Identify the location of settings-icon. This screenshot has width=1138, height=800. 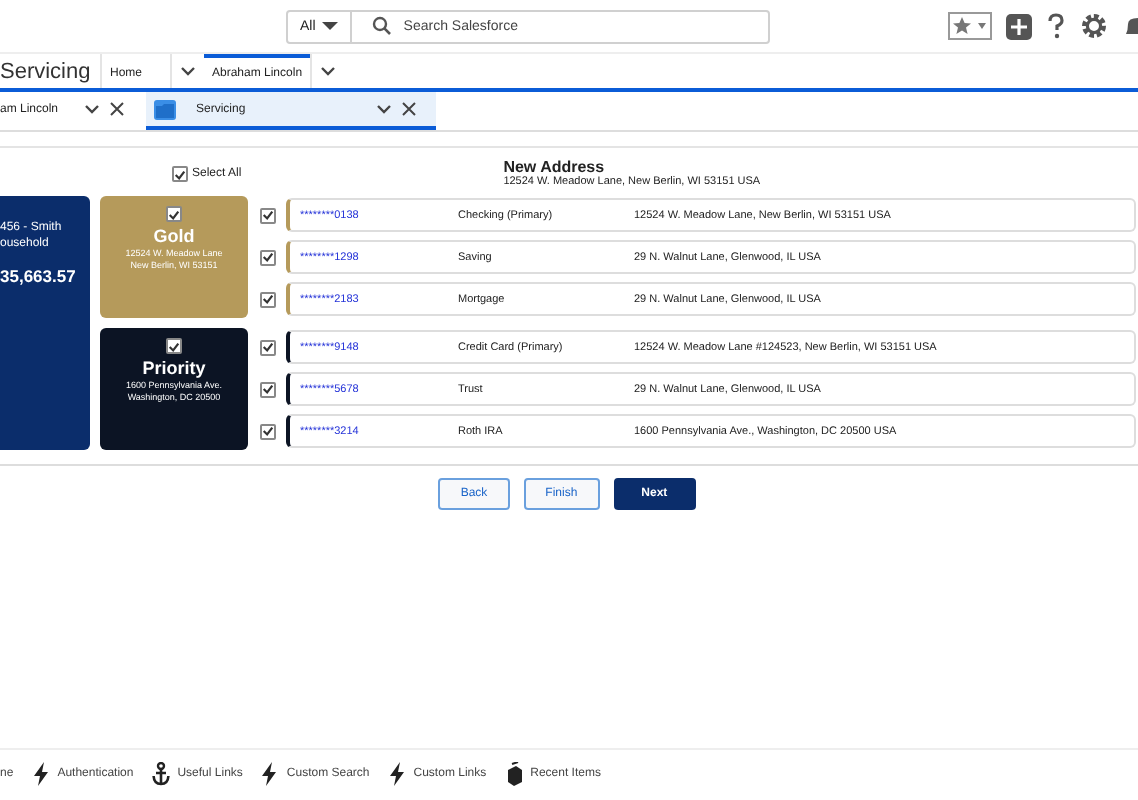
(1094, 26).